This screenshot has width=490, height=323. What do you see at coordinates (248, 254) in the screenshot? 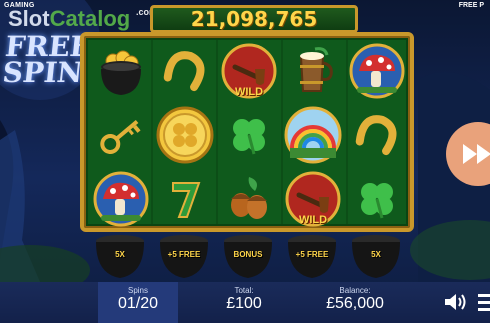
I see `pot-label: BONUS` at bounding box center [248, 254].